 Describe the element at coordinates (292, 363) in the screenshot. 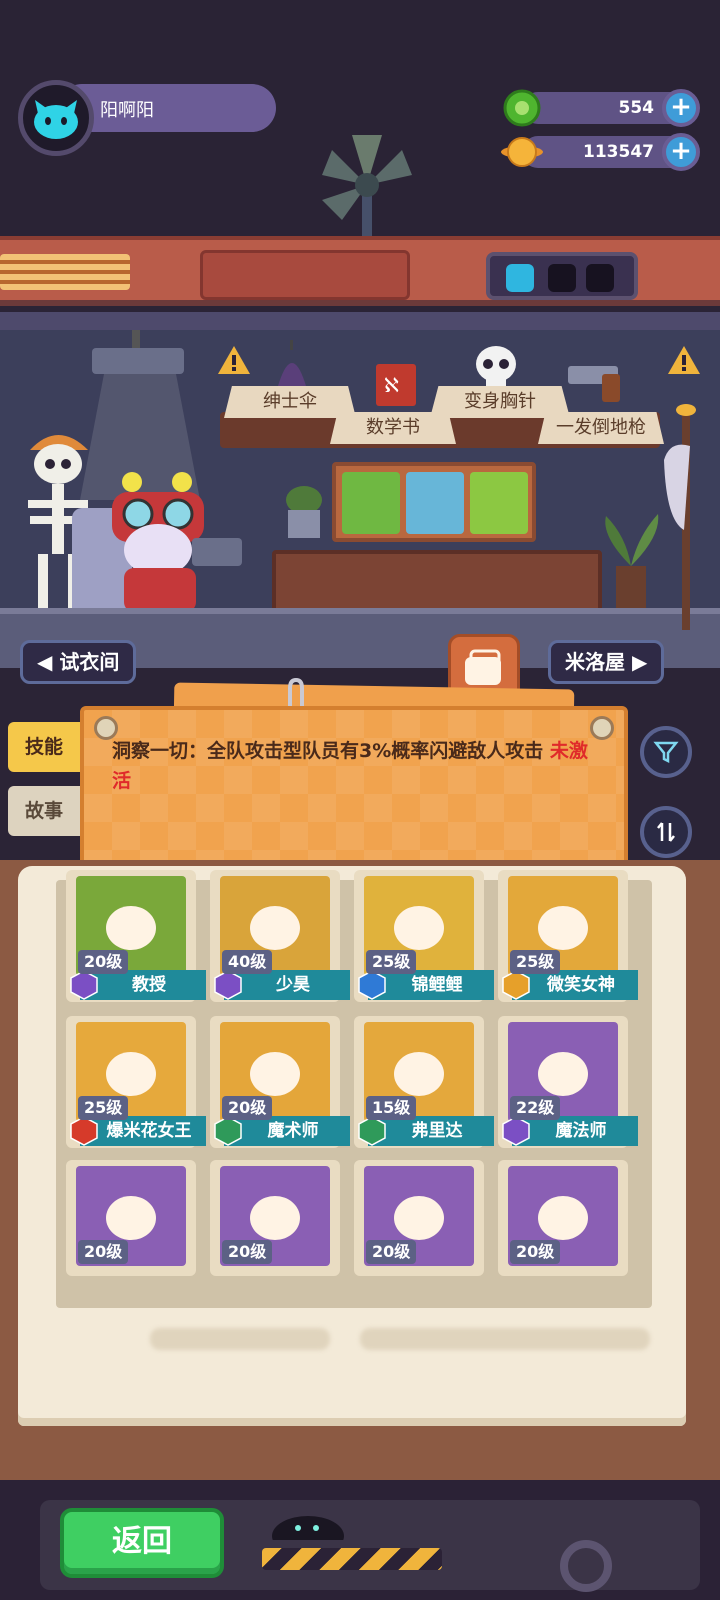

I see `umbrella-icon` at that location.